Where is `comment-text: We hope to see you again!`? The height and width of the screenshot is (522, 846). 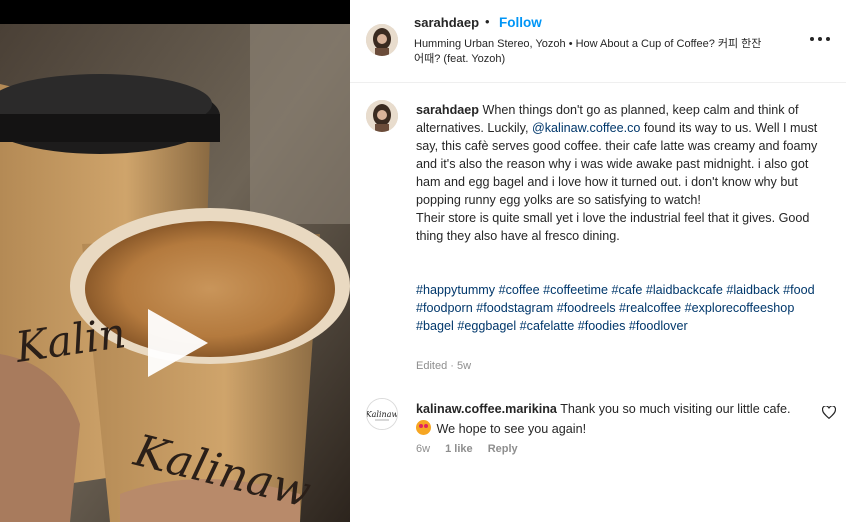 comment-text: We hope to see you again! is located at coordinates (510, 429).